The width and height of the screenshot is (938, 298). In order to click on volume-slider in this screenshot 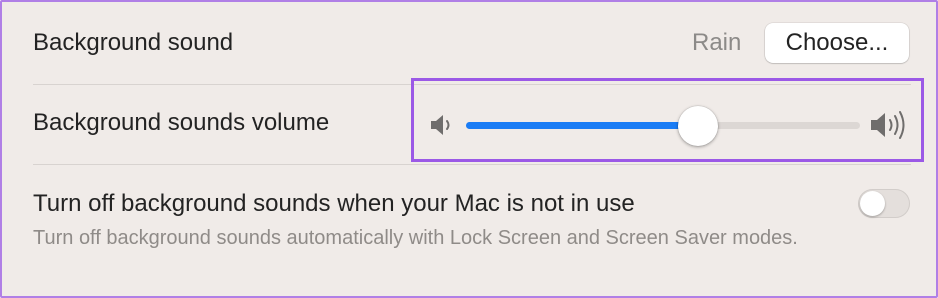, I will do `click(663, 125)`.